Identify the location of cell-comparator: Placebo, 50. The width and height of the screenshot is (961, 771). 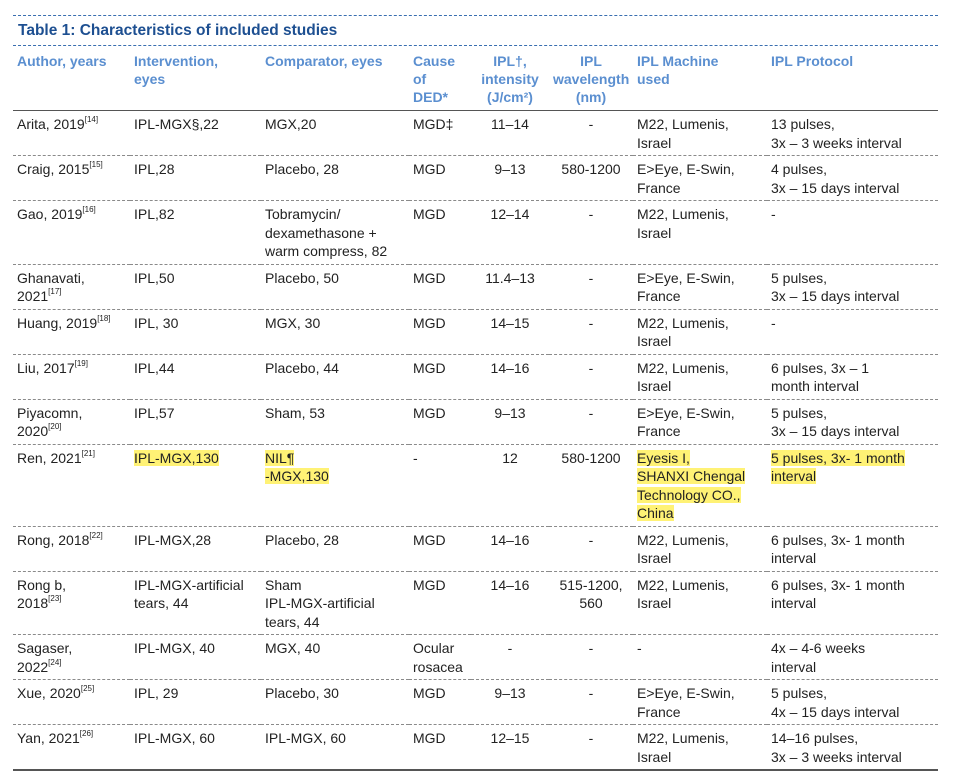
(335, 286).